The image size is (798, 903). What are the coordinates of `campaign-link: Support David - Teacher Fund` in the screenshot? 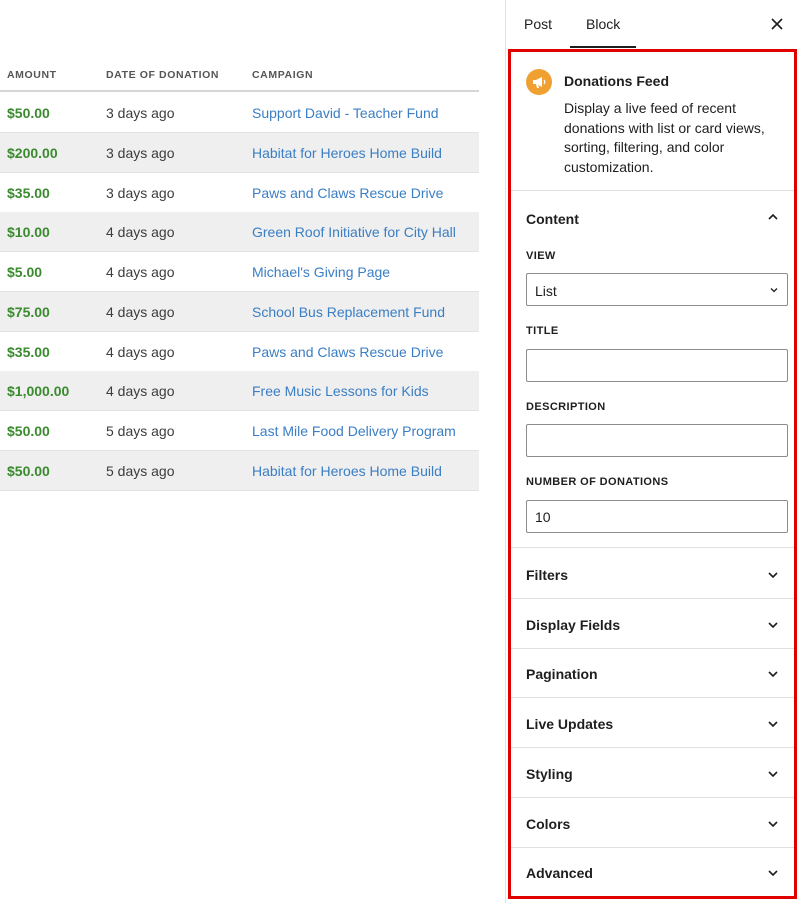 It's located at (345, 113).